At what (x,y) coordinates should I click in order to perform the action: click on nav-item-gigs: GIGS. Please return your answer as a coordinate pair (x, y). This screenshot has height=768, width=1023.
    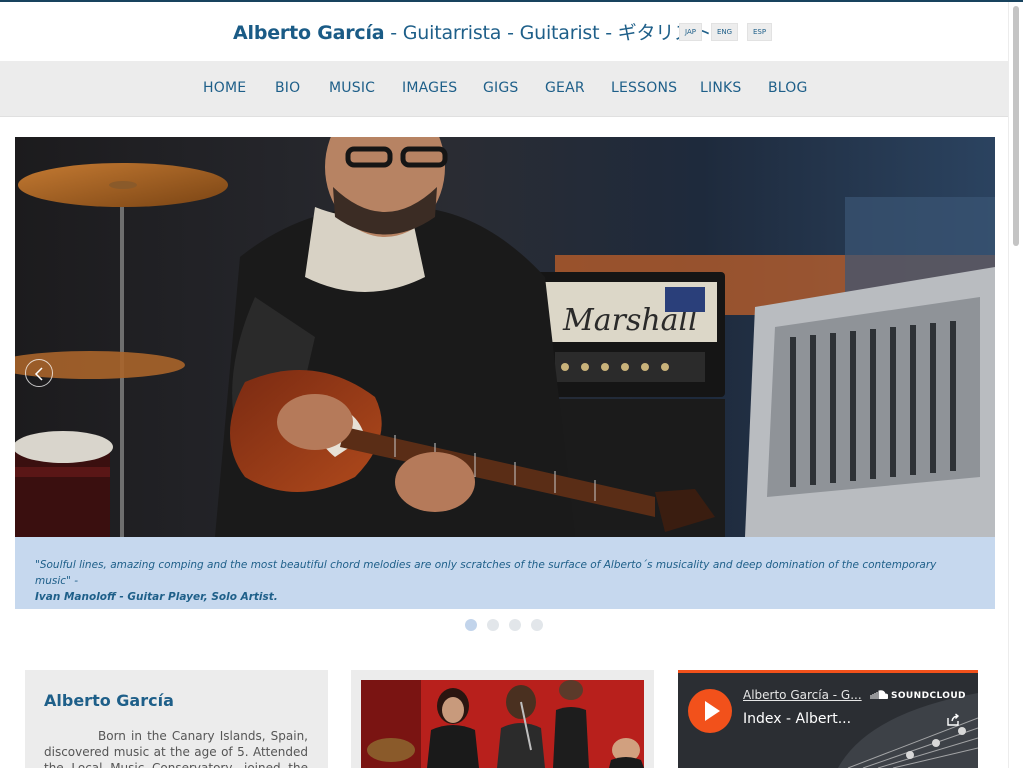
    Looking at the image, I should click on (501, 88).